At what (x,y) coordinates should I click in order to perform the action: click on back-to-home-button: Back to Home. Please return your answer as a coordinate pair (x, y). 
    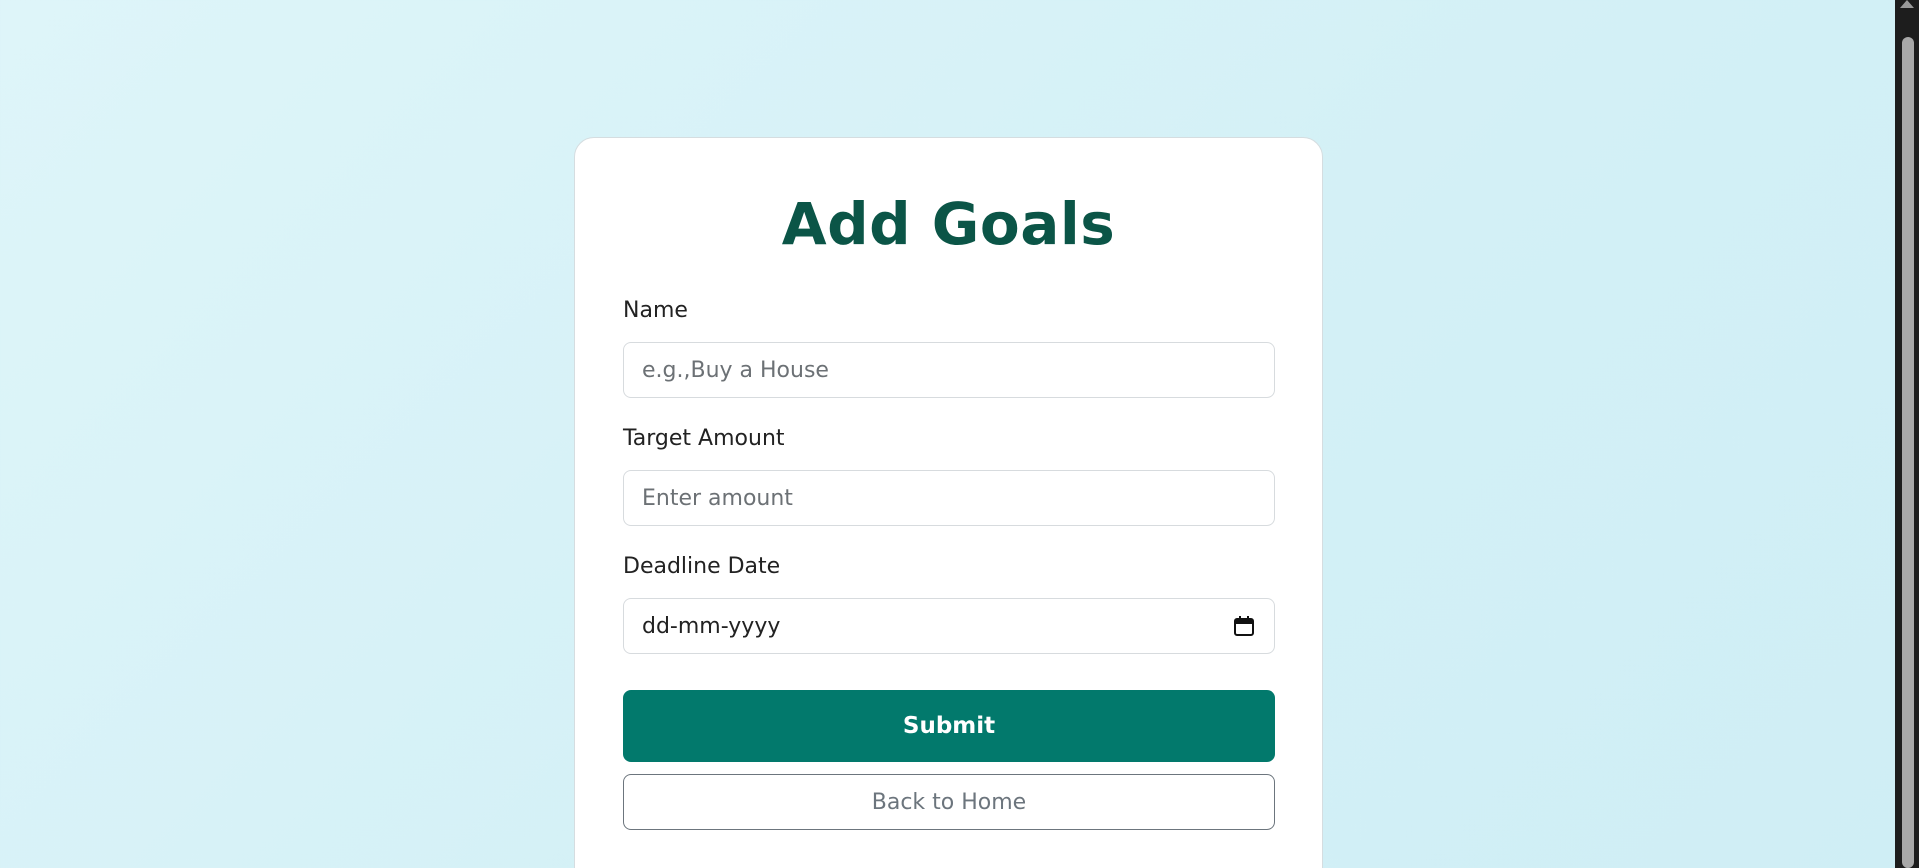
    Looking at the image, I should click on (949, 802).